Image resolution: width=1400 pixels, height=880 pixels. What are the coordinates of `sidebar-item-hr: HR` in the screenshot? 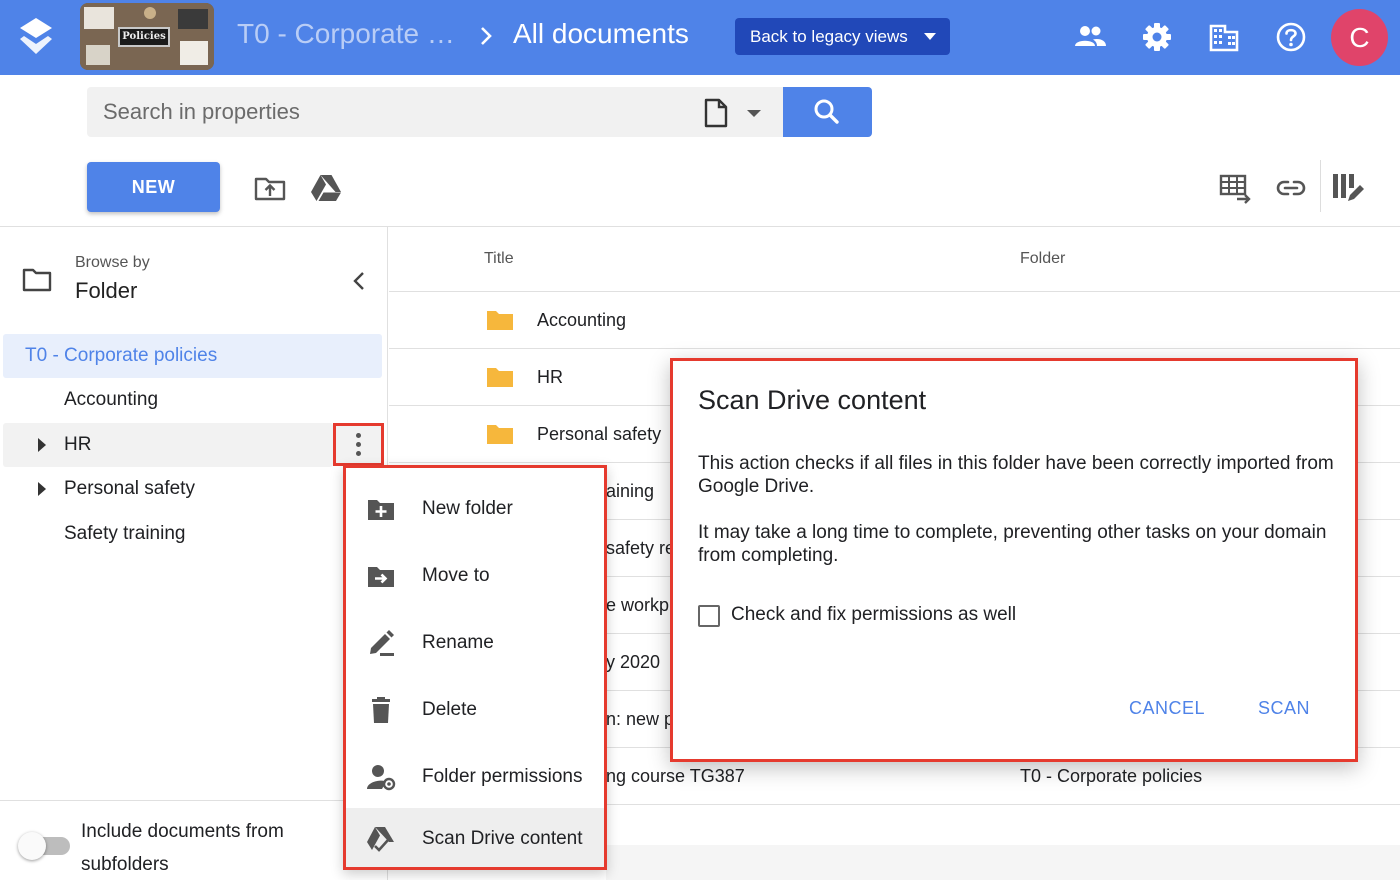 It's located at (168, 445).